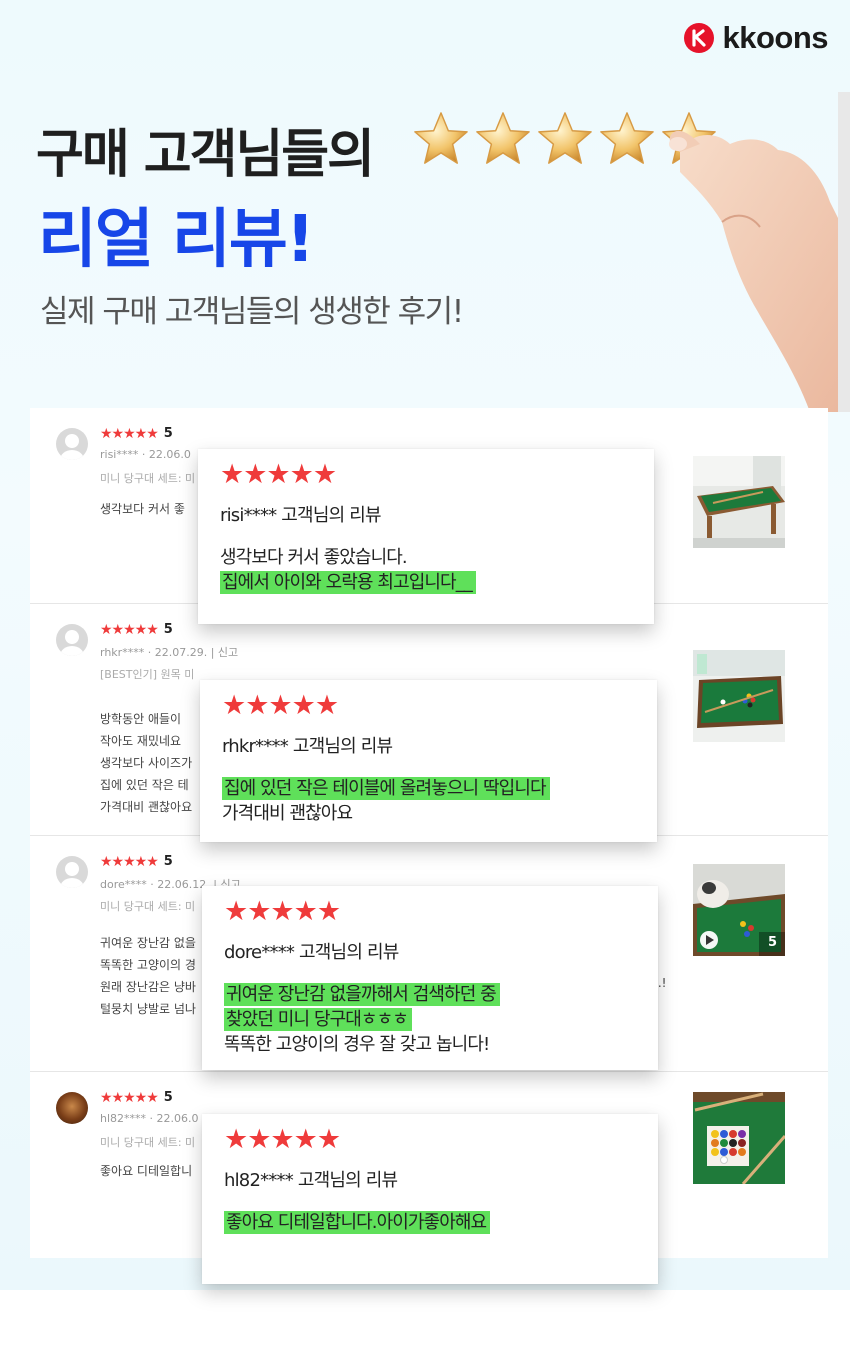 This screenshot has width=850, height=1350. What do you see at coordinates (307, 746) in the screenshot?
I see `callout-heading: rhkr**** 고객님의 리뷰` at bounding box center [307, 746].